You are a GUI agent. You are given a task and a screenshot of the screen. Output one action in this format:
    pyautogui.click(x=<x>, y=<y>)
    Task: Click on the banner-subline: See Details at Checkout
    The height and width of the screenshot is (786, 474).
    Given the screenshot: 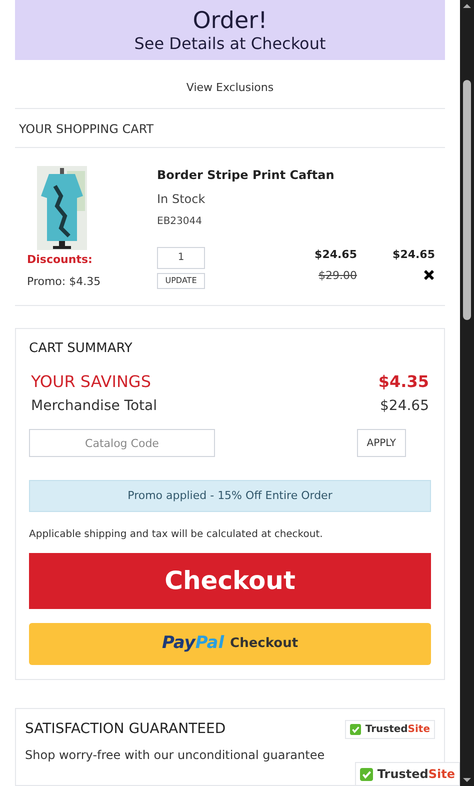 What is the action you would take?
    pyautogui.click(x=230, y=44)
    